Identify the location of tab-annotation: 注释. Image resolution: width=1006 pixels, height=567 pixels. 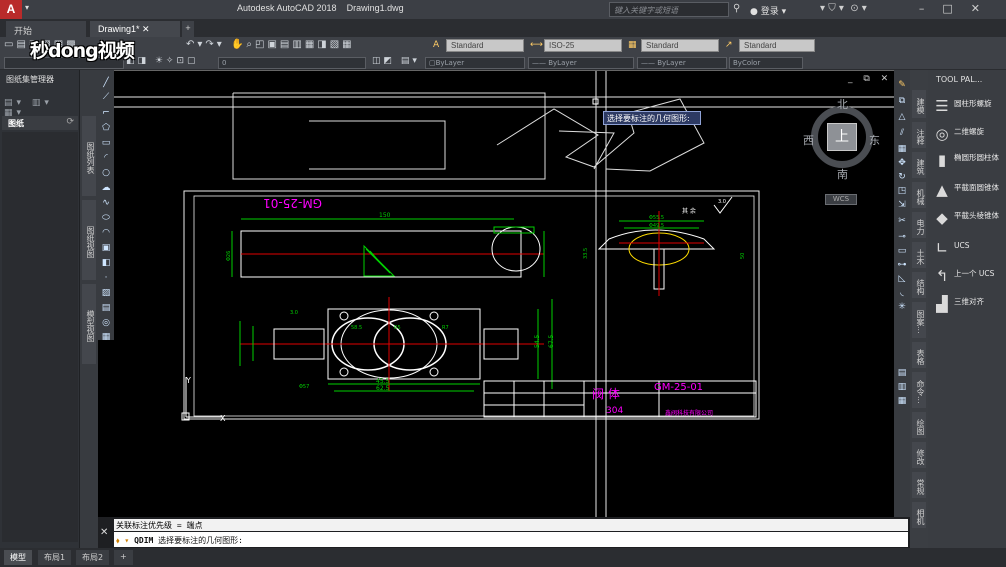
(919, 135).